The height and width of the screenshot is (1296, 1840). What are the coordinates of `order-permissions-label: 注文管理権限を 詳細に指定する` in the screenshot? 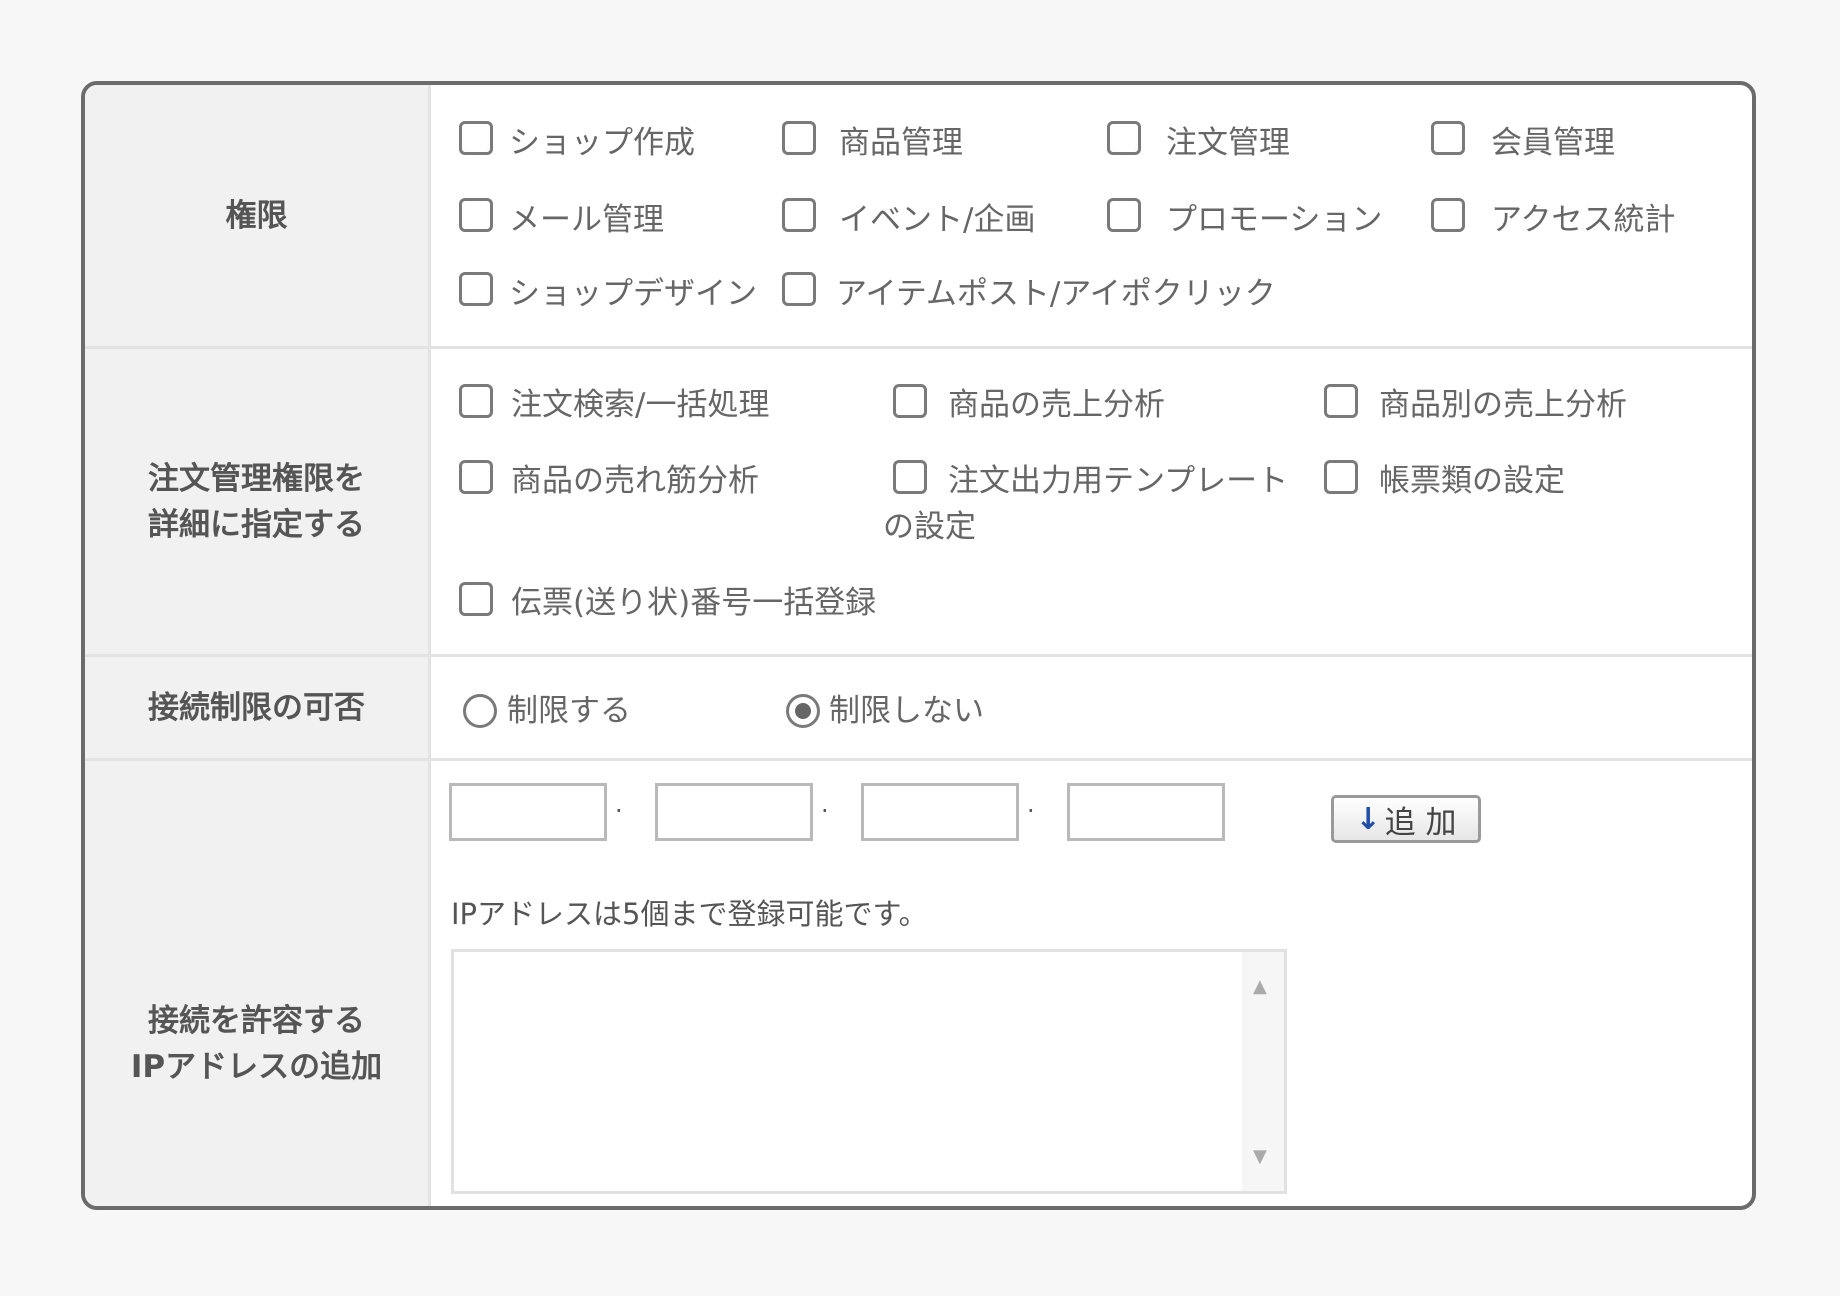 It's located at (258, 501).